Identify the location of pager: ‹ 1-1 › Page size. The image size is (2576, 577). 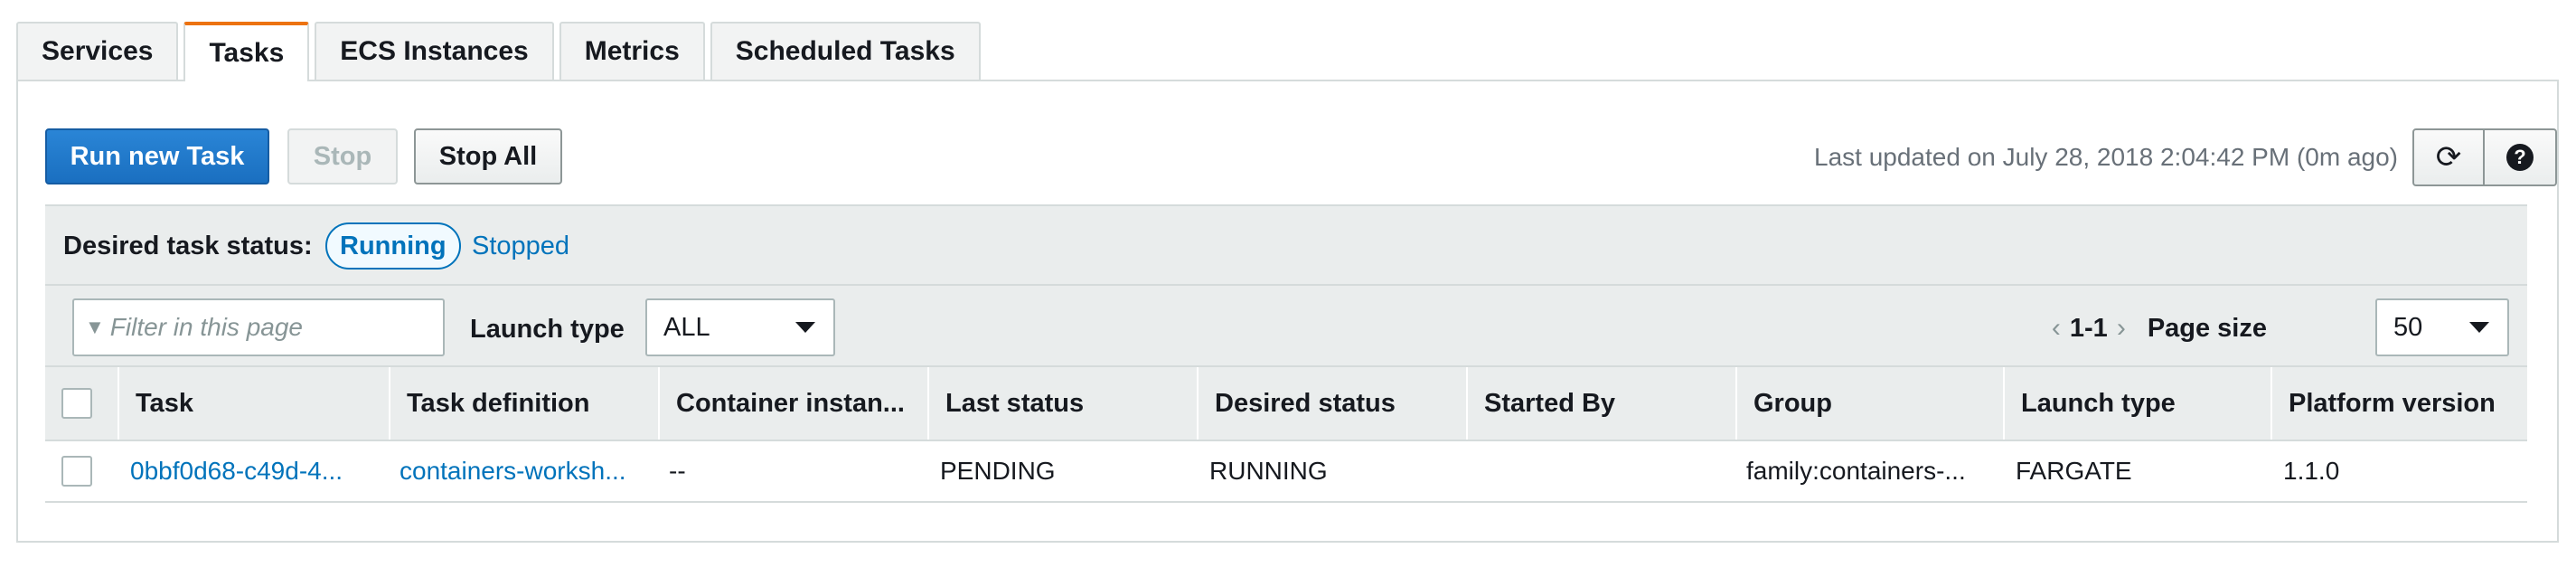
(2155, 328).